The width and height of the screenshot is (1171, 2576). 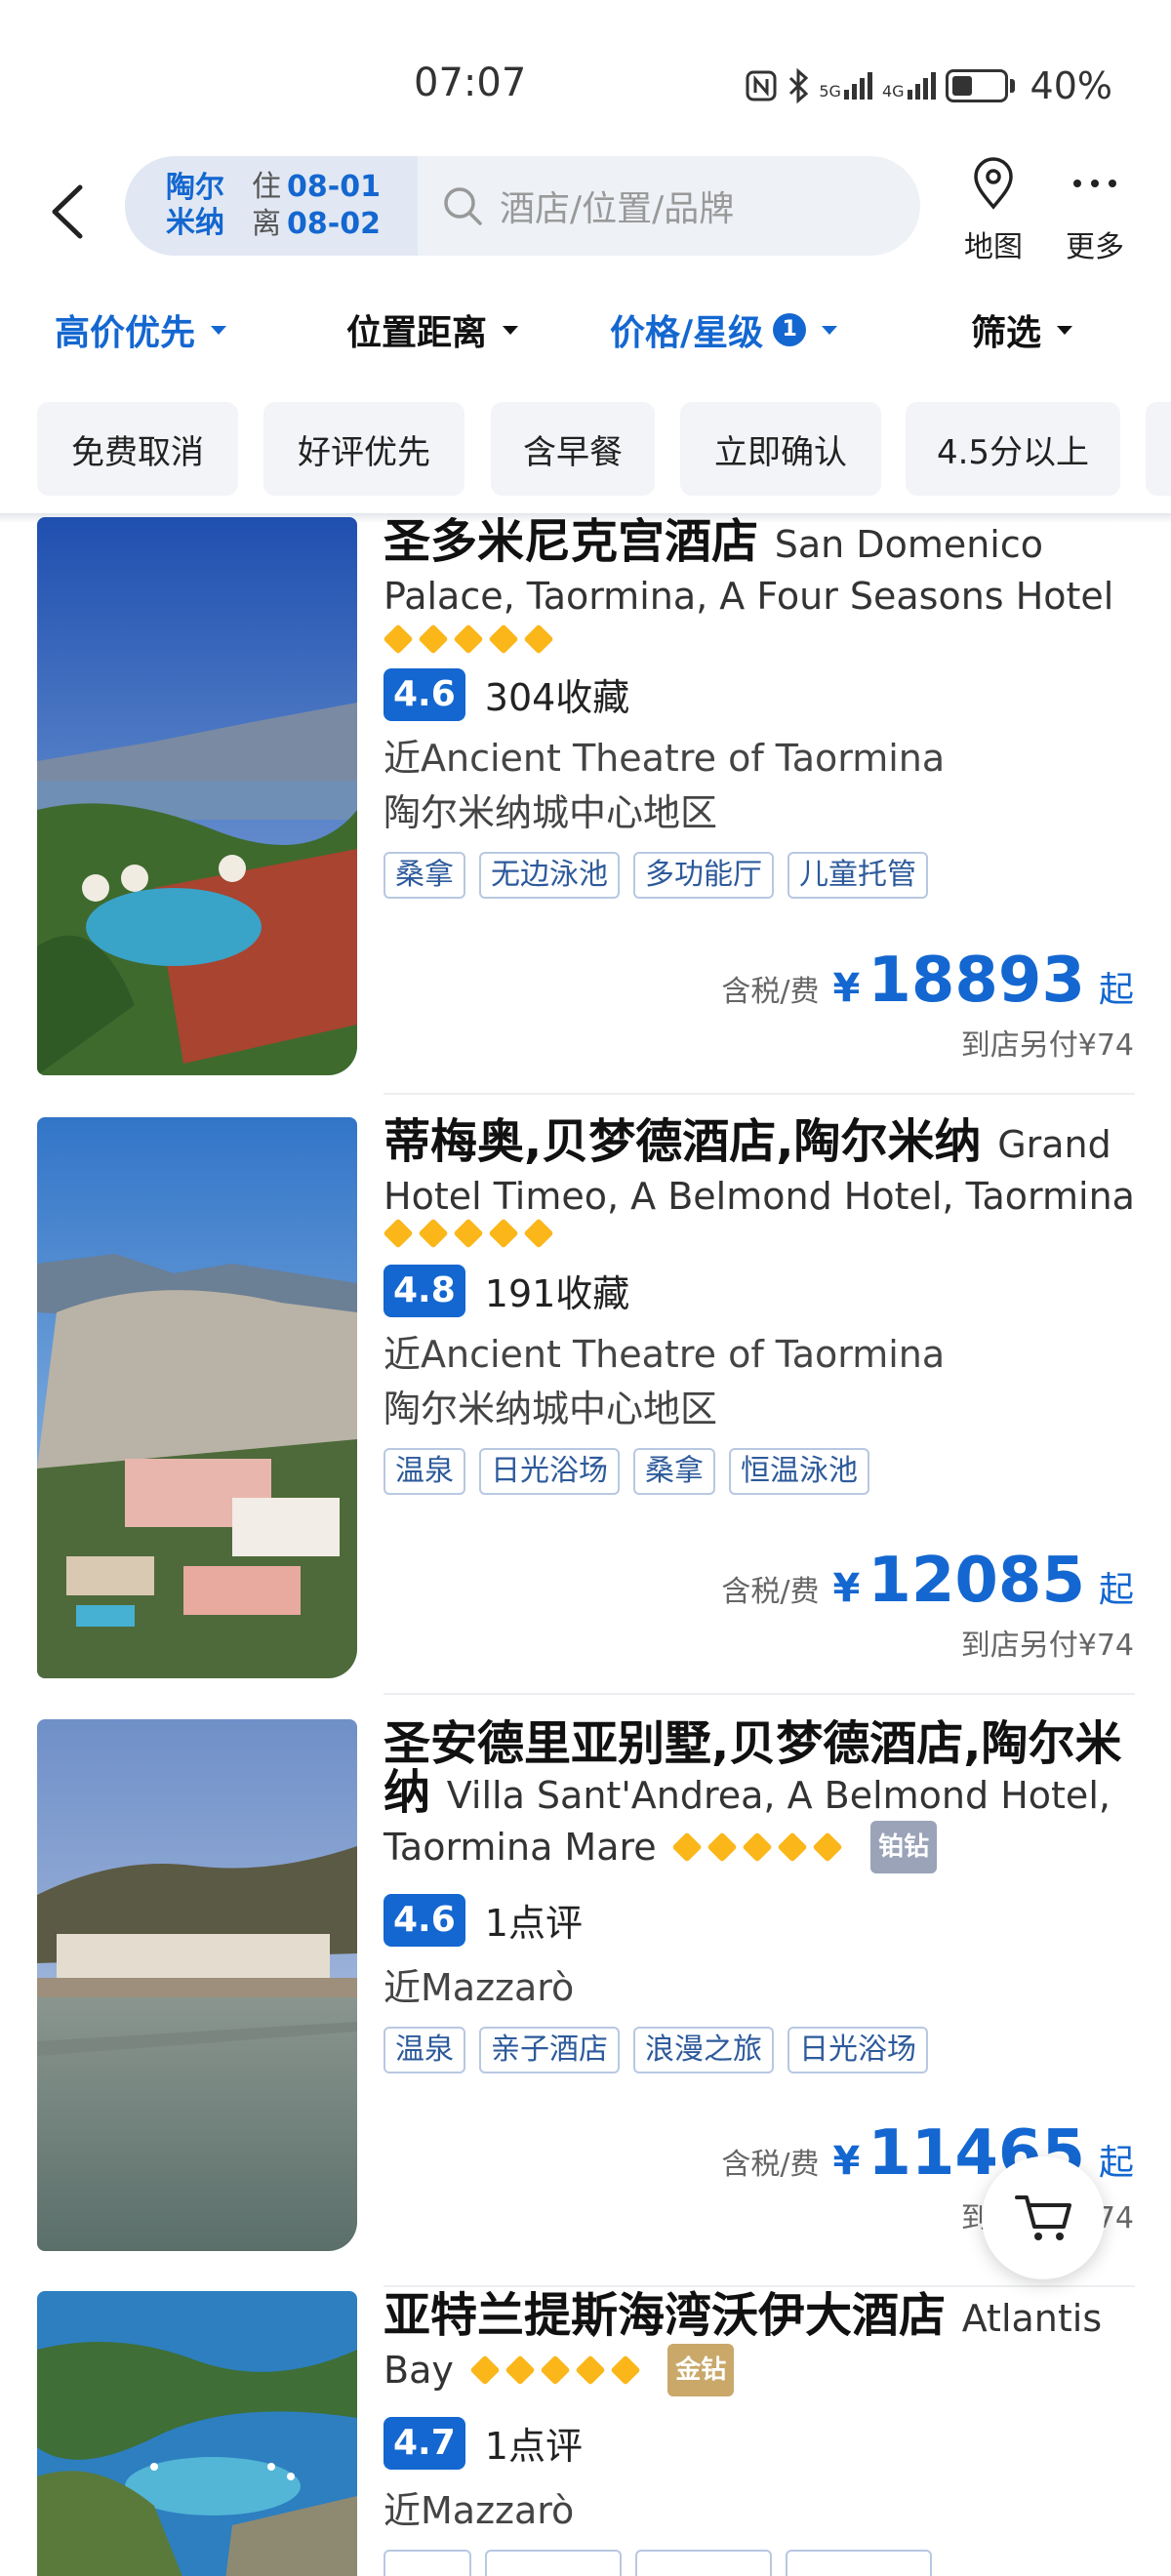 What do you see at coordinates (759, 2343) in the screenshot?
I see `hotel-name: 亚特兰提斯海湾沃伊大酒店 Atlantis Bay 金钻` at bounding box center [759, 2343].